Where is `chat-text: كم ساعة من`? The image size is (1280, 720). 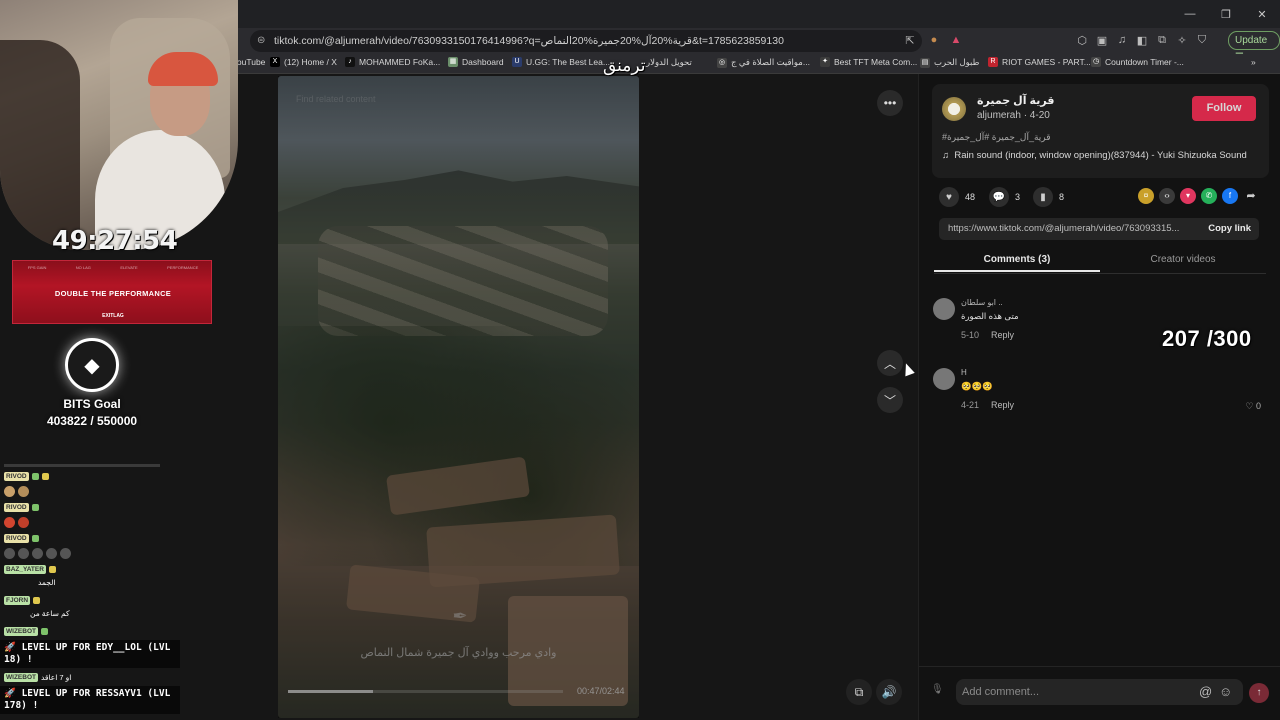 chat-text: كم ساعة من is located at coordinates (50, 613).